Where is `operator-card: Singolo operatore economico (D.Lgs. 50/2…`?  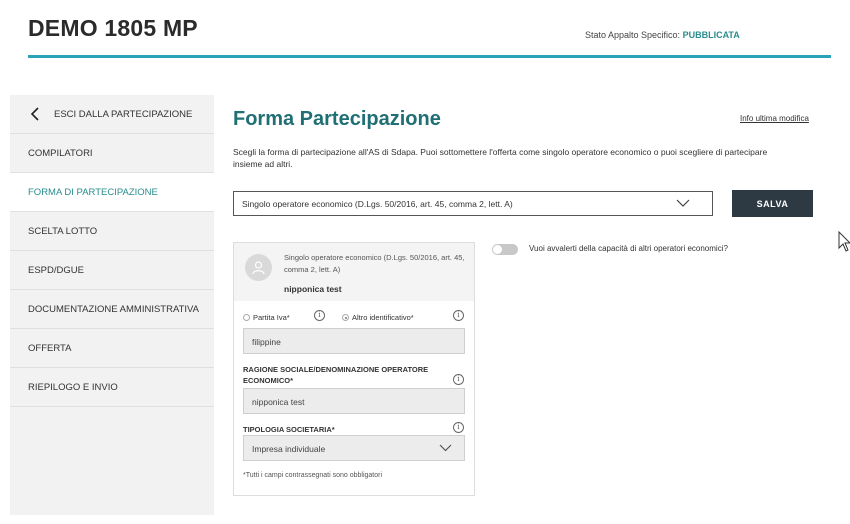 operator-card: Singolo operatore economico (D.Lgs. 50/2… is located at coordinates (354, 369).